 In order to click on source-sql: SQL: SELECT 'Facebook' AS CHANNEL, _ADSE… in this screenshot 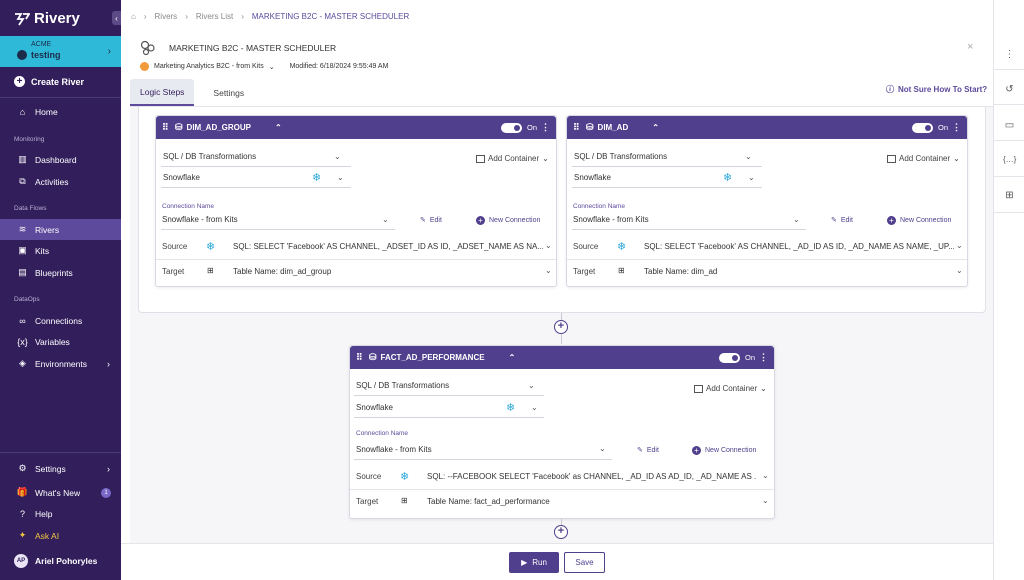, I will do `click(388, 246)`.